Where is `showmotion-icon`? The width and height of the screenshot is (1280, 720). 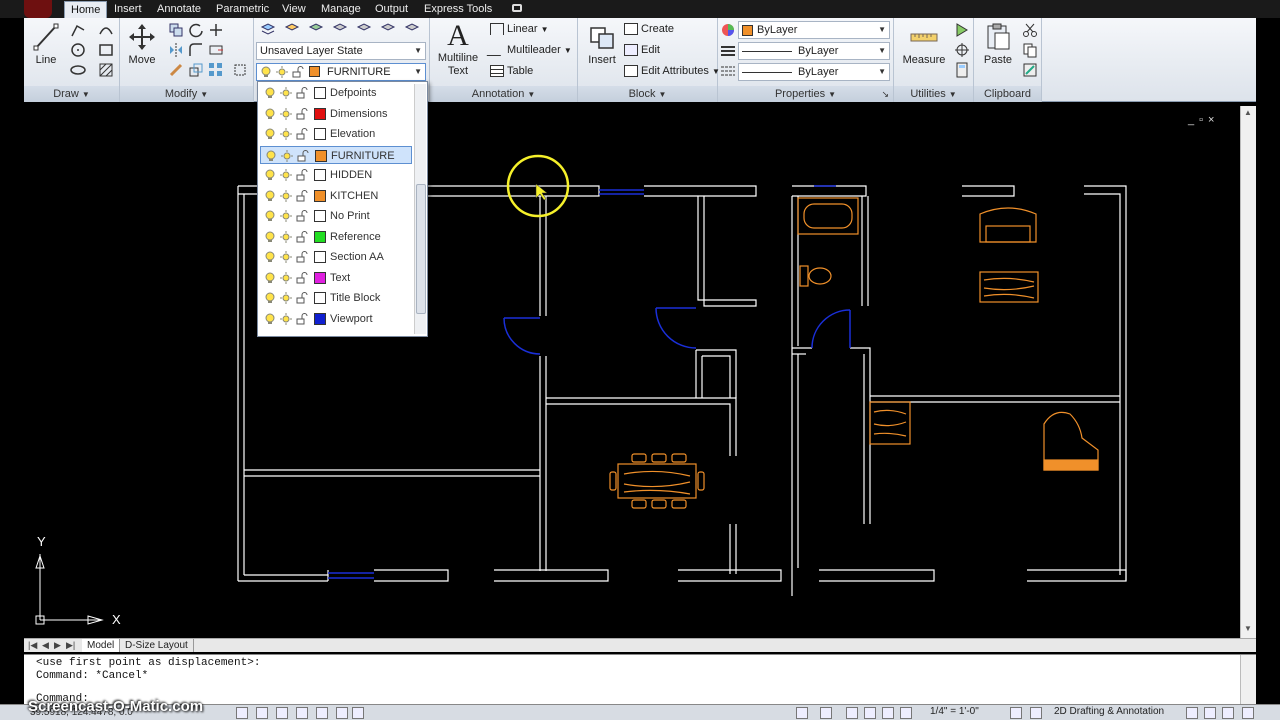 showmotion-icon is located at coordinates (906, 713).